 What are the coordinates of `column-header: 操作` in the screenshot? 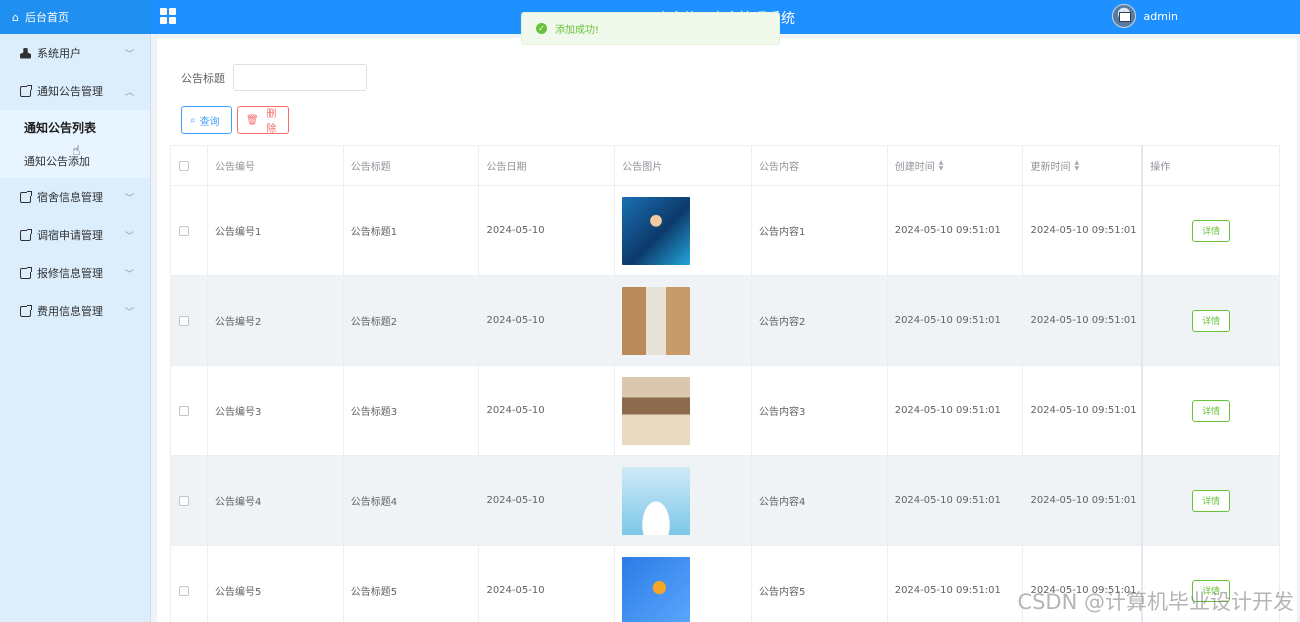 It's located at (1160, 167).